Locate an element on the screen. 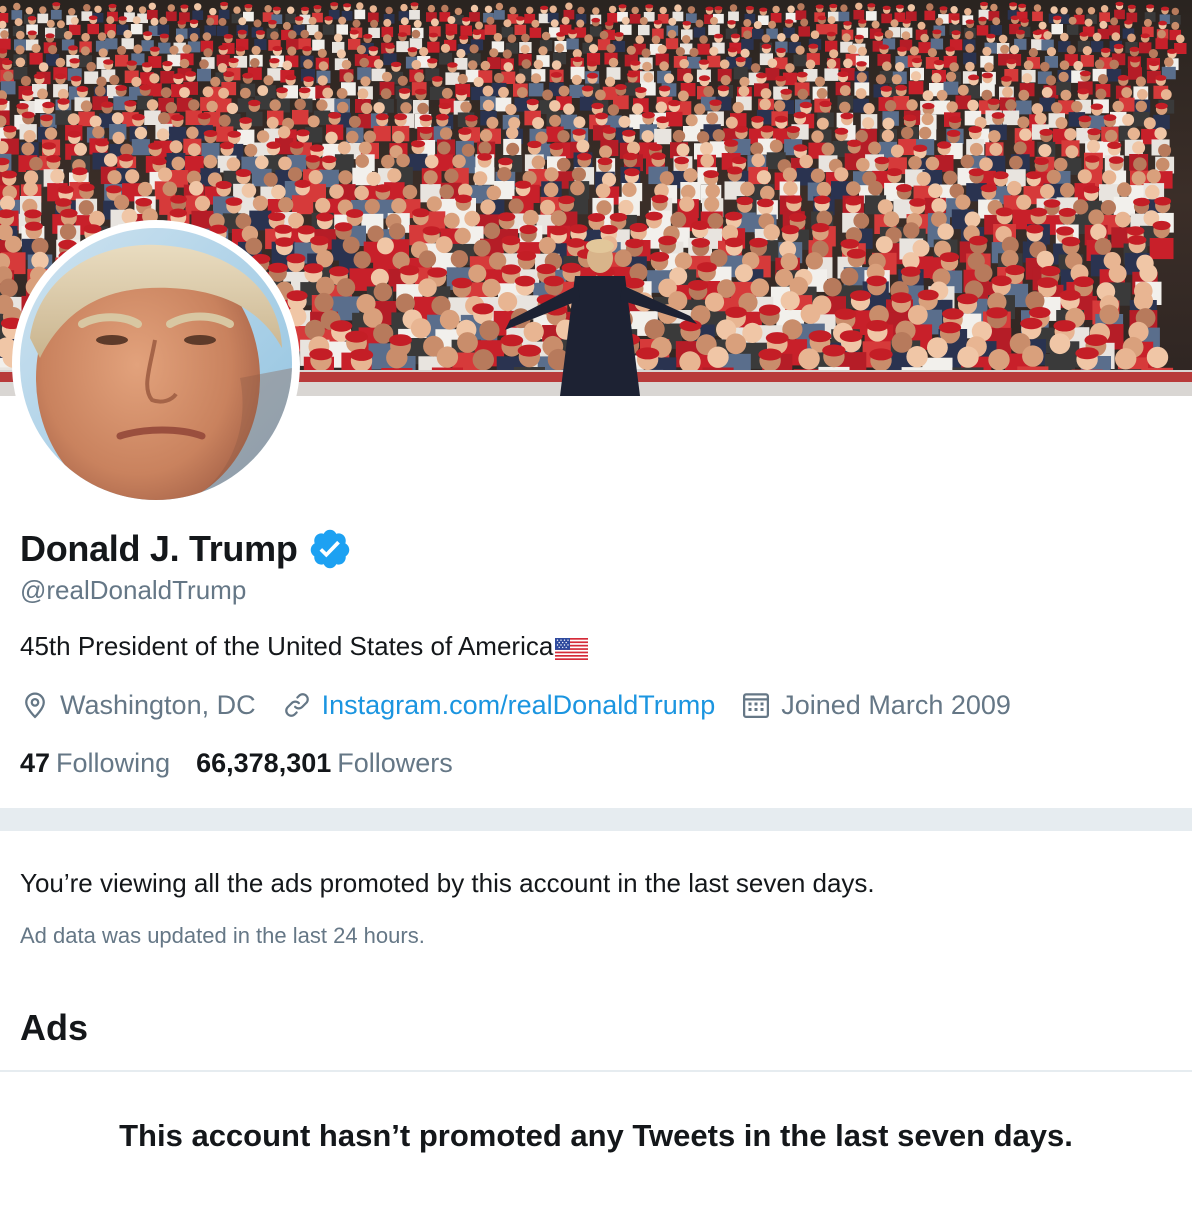  website-link: Instagram.com/realDonaldTrump is located at coordinates (519, 705).